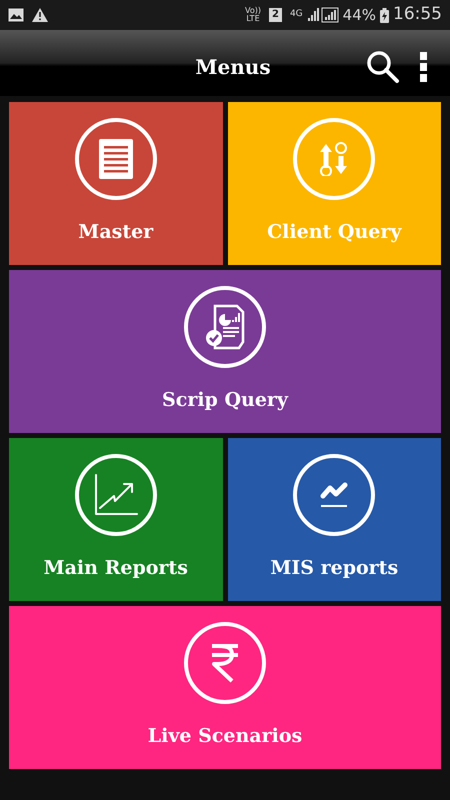 This screenshot has height=800, width=450. I want to click on warning-icon, so click(40, 15).